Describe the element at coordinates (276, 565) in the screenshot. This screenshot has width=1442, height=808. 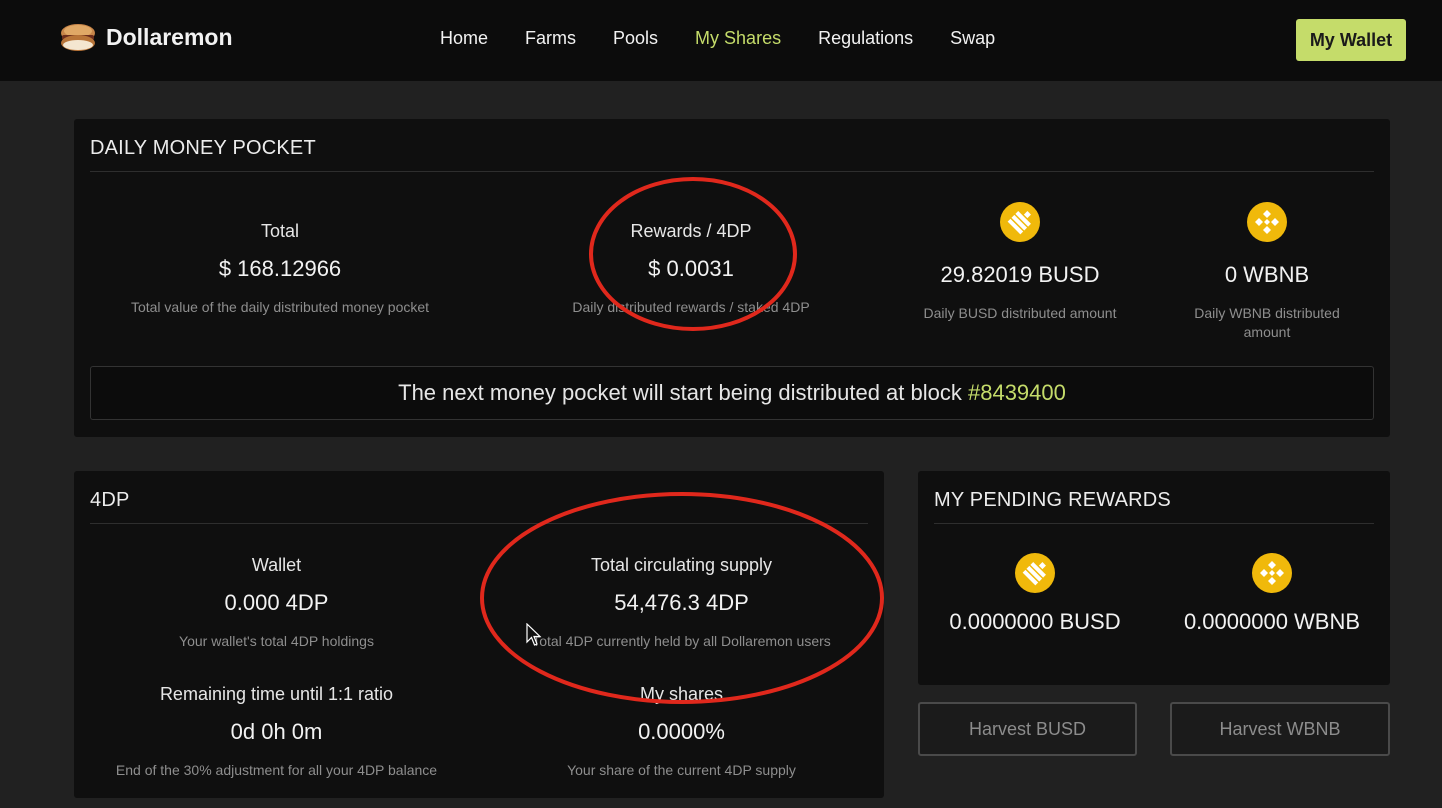
I see `stat-label: Wallet` at that location.